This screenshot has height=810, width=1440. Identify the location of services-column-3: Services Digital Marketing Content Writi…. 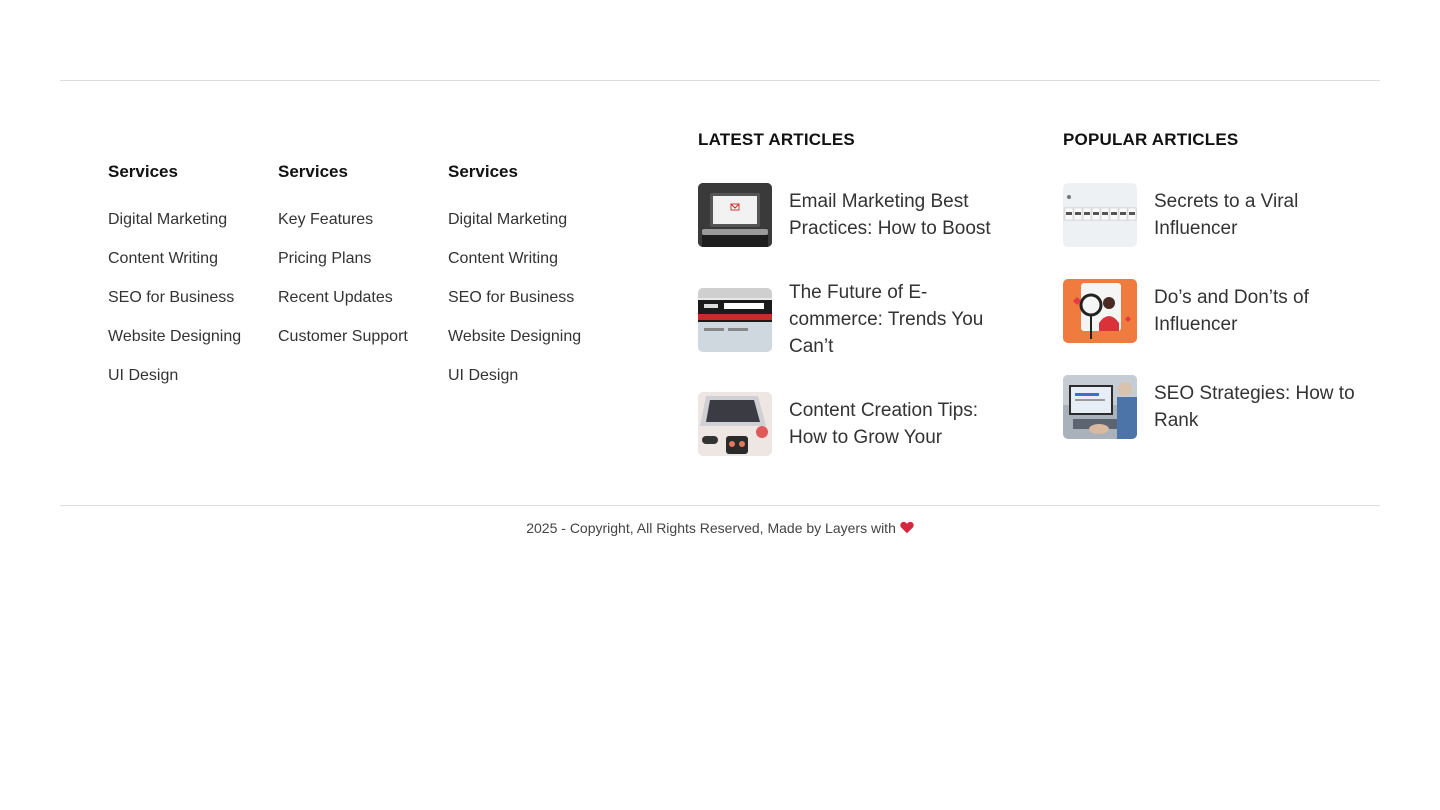
(514, 283).